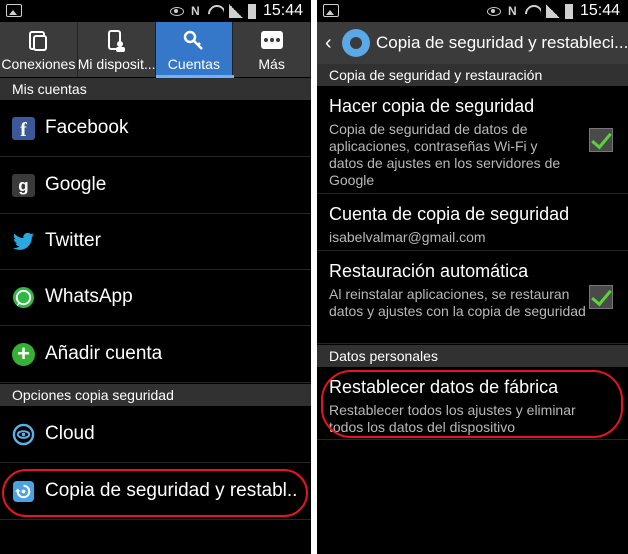 The image size is (628, 554). Describe the element at coordinates (601, 297) in the screenshot. I see `auto-restore-checkbox` at that location.